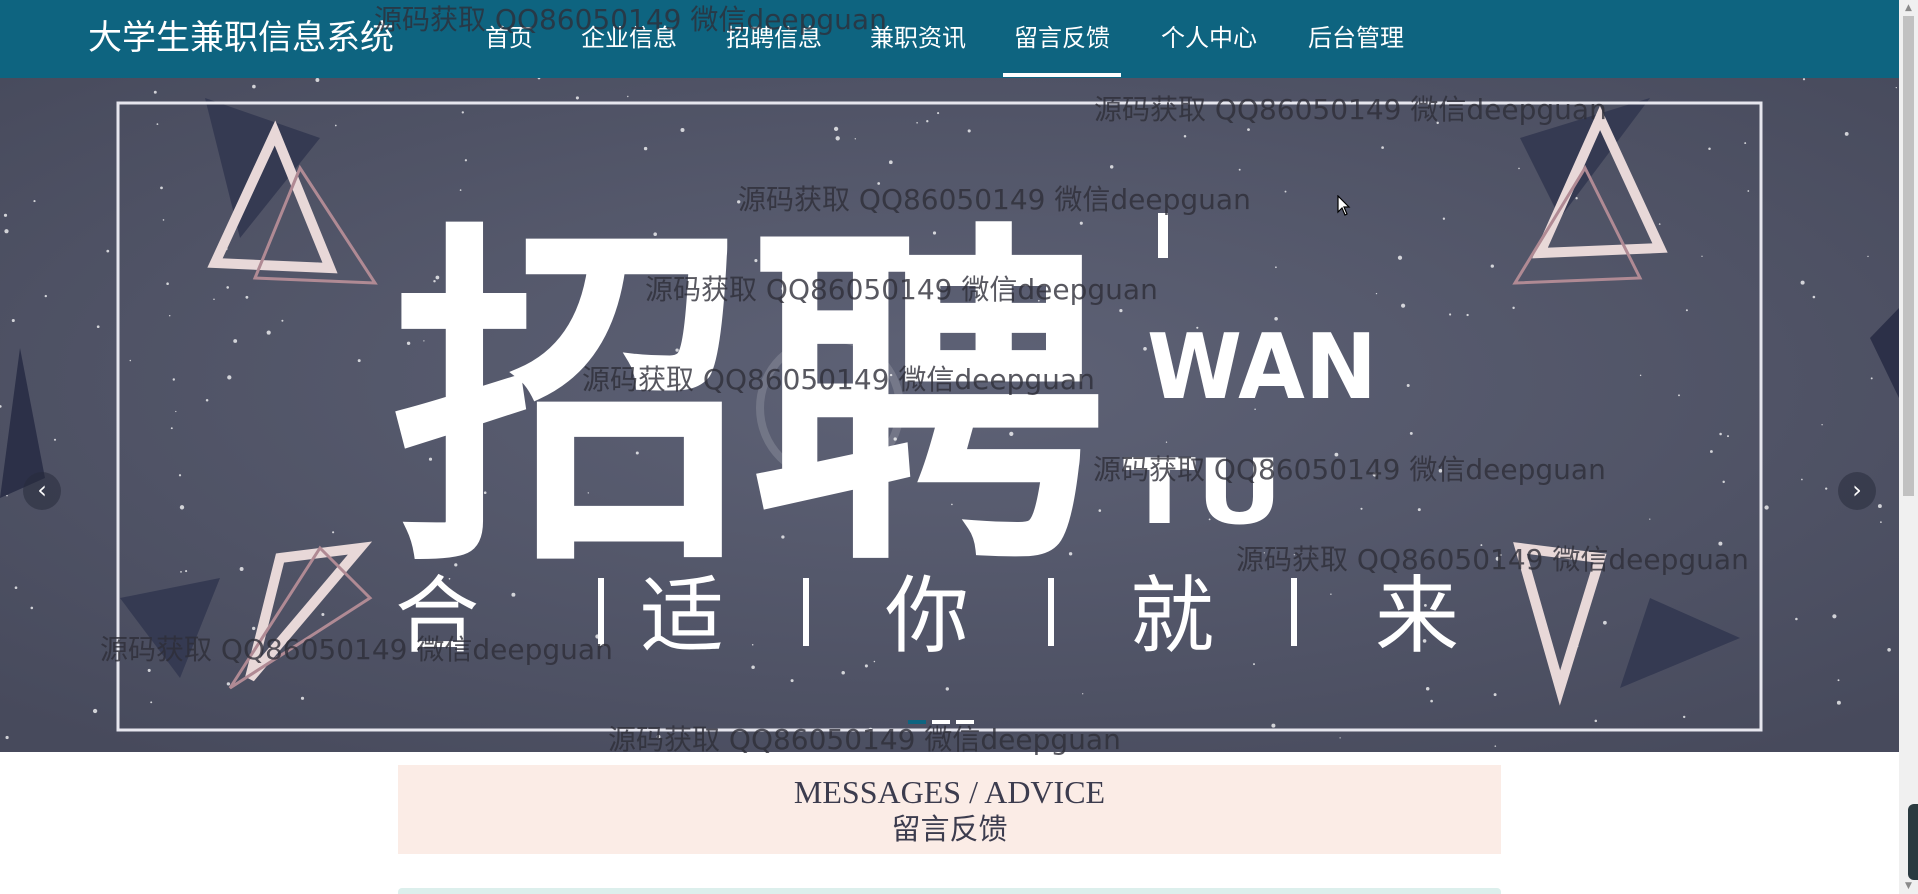 Image resolution: width=1918 pixels, height=894 pixels. What do you see at coordinates (918, 38) in the screenshot?
I see `nav-item-news: 兼职资讯` at bounding box center [918, 38].